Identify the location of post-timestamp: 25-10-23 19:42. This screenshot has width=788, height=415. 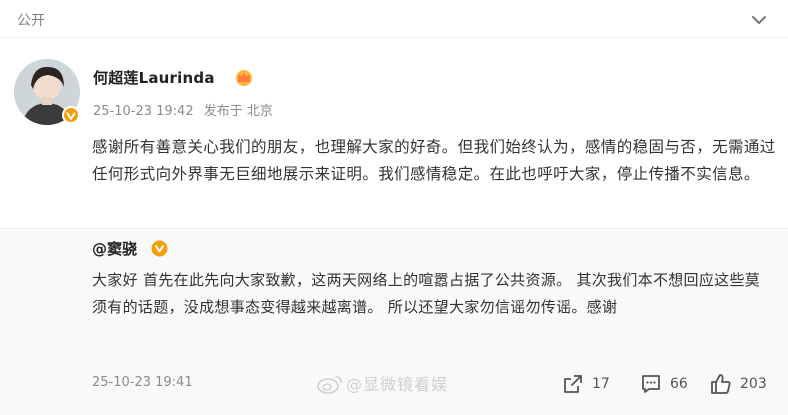
(143, 111).